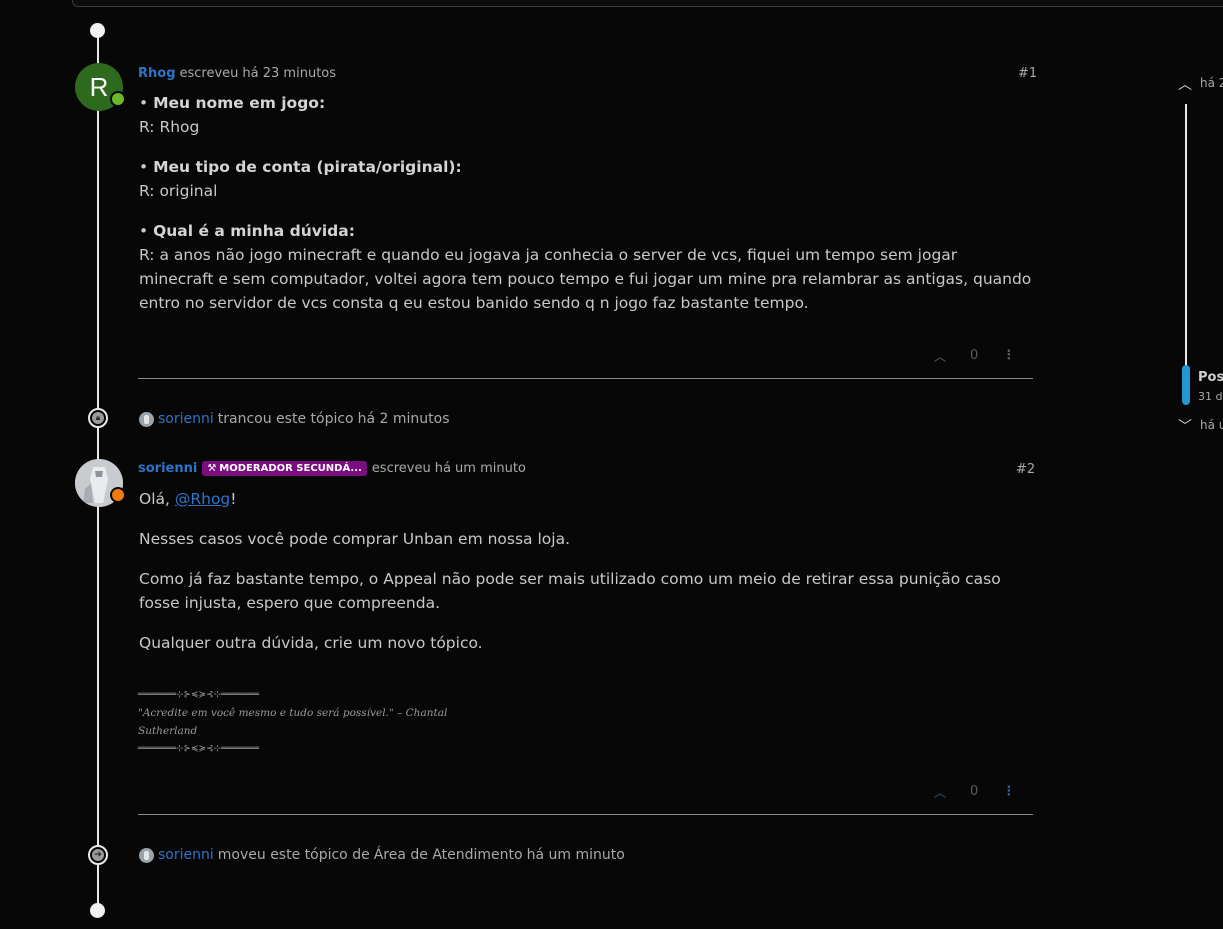 The height and width of the screenshot is (929, 1223). What do you see at coordinates (254, 231) in the screenshot?
I see `question-heading: Qual é a minha dúvida:` at bounding box center [254, 231].